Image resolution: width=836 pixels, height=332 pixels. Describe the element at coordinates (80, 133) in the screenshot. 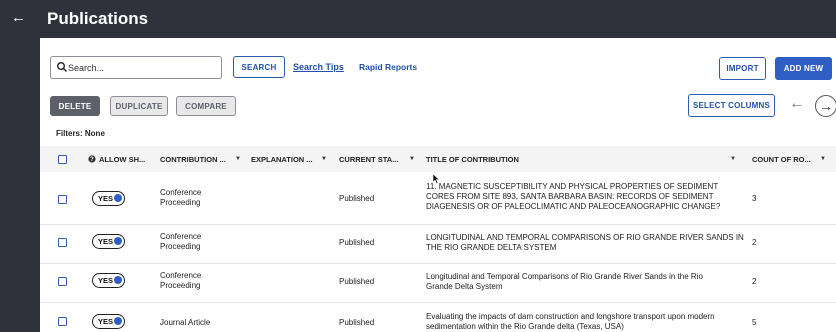

I see `filters-label: Filters: None` at that location.